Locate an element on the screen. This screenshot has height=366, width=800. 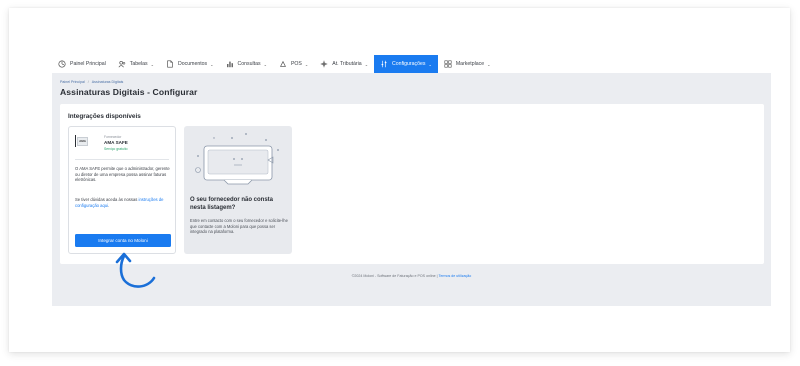
nav-item-label: POS is located at coordinates (296, 64).